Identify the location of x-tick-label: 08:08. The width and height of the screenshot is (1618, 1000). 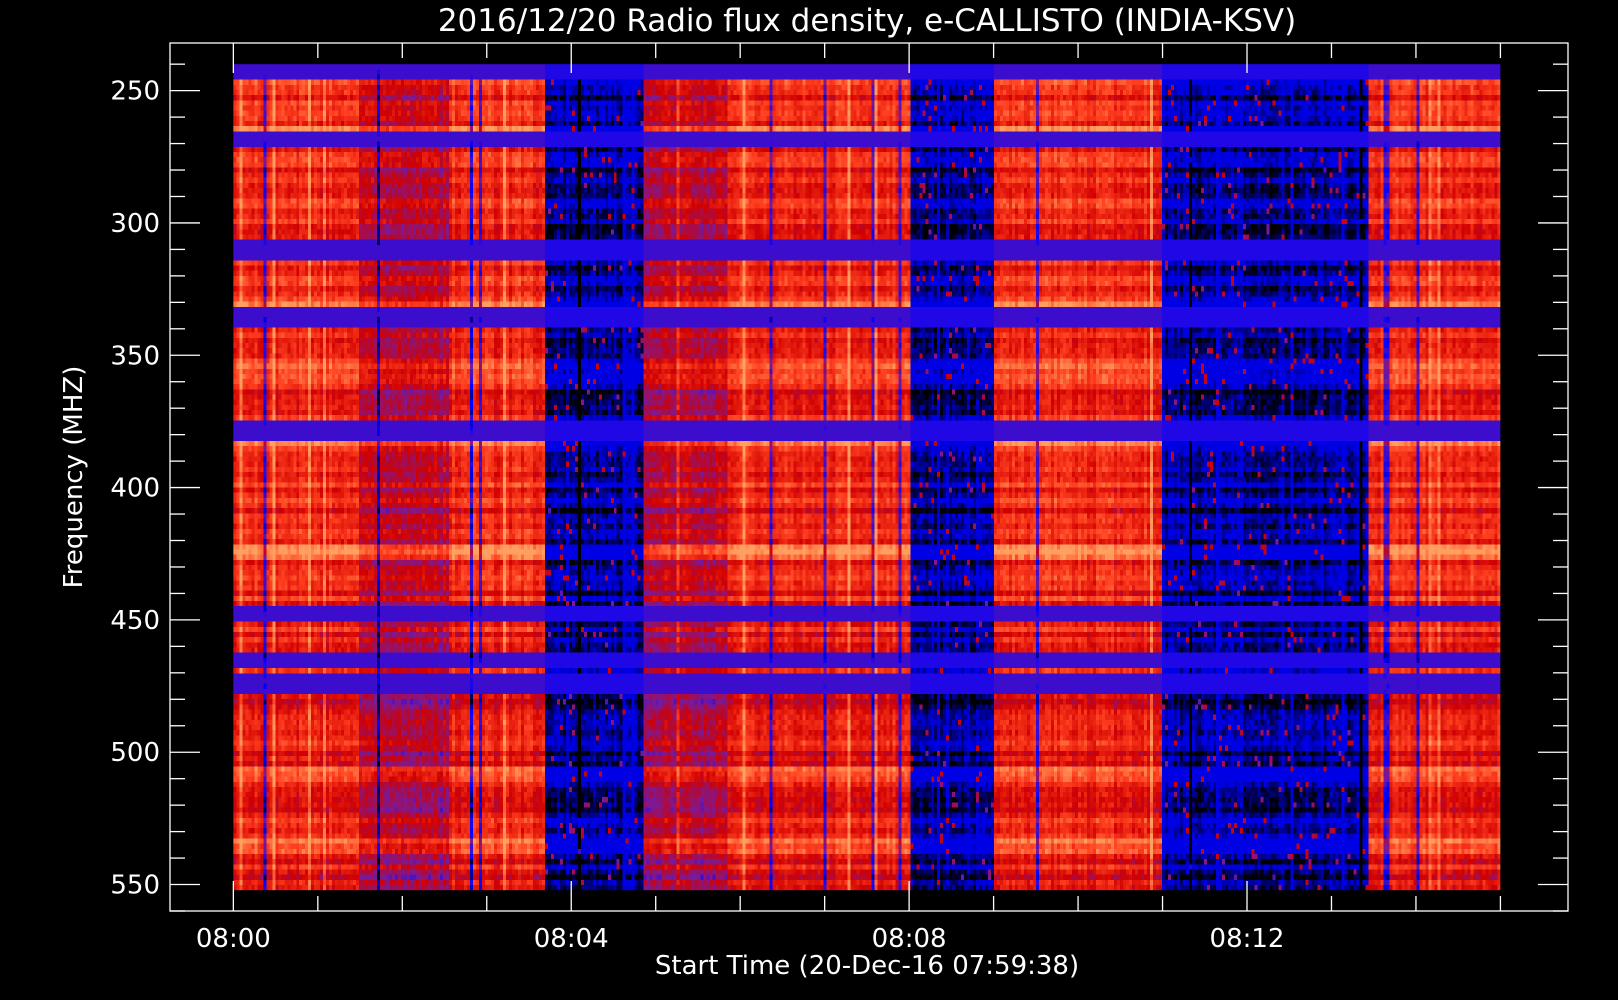
(909, 939).